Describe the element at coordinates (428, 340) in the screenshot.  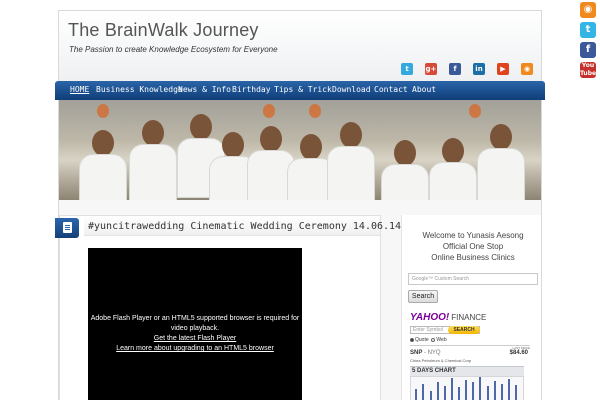
I see `search-type-radios: Quote Web` at that location.